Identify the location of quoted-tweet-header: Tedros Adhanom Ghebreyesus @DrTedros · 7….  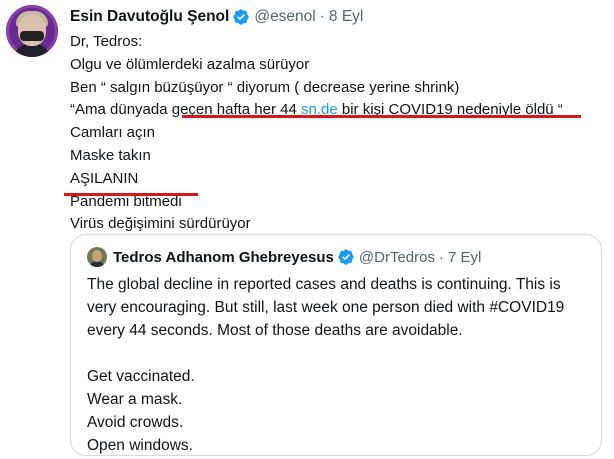
(284, 257).